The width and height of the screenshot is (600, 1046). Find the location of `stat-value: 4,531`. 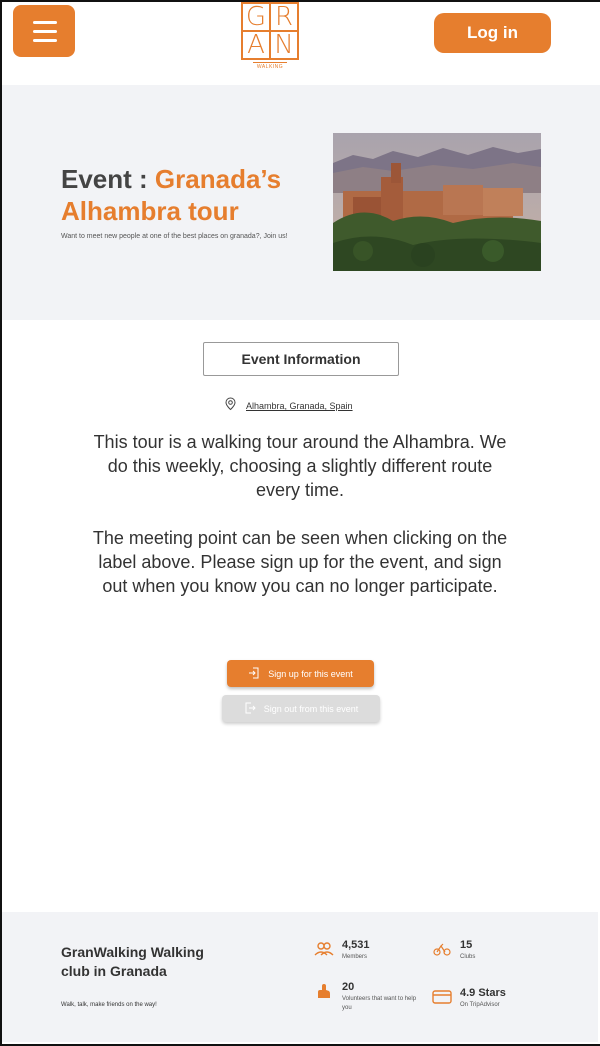

stat-value: 4,531 is located at coordinates (356, 945).